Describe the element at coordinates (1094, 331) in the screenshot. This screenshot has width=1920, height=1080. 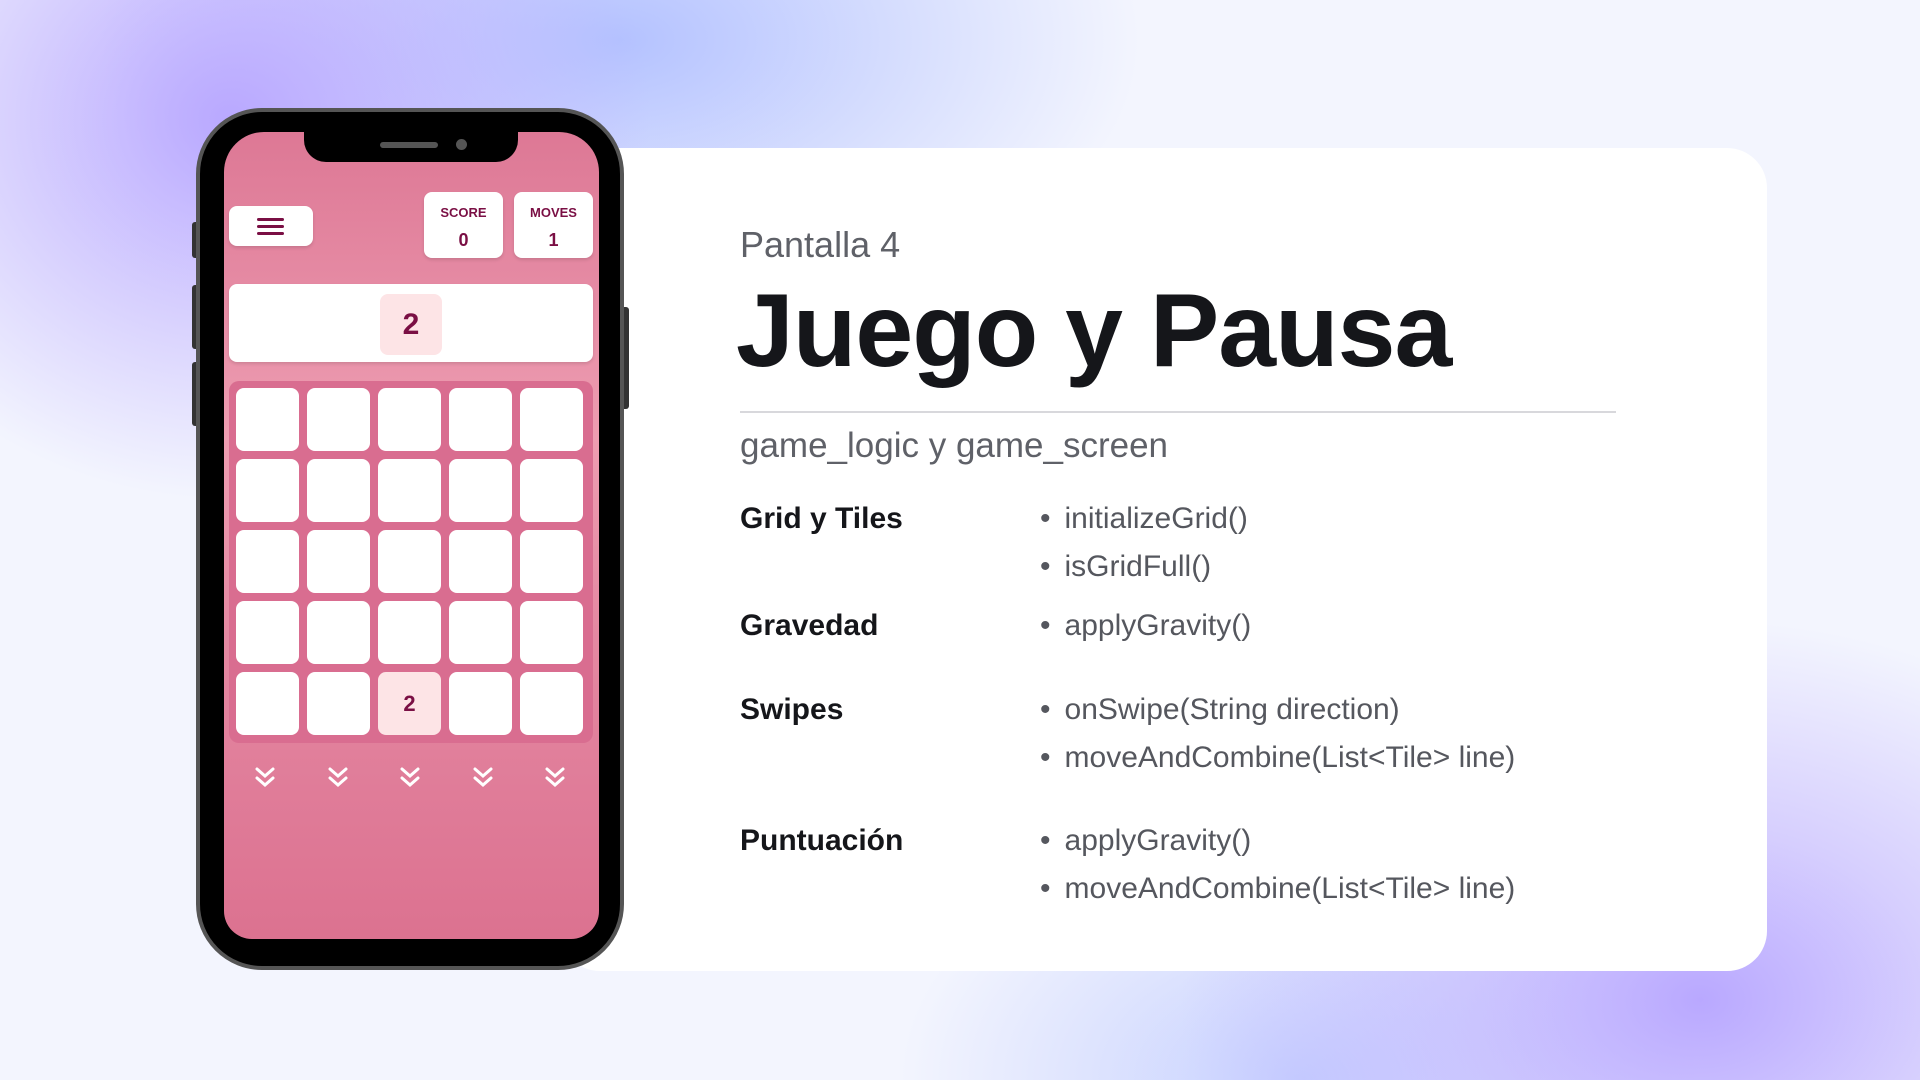
I see `slide-title: Juego y Pausa` at that location.